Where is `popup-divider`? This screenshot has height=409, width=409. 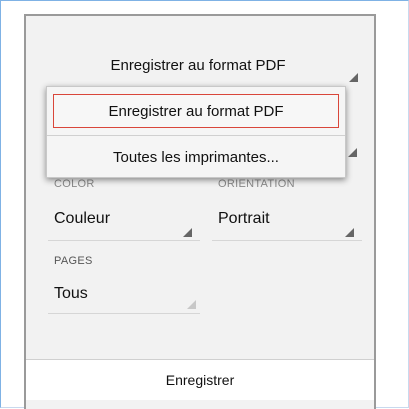 popup-divider is located at coordinates (196, 135).